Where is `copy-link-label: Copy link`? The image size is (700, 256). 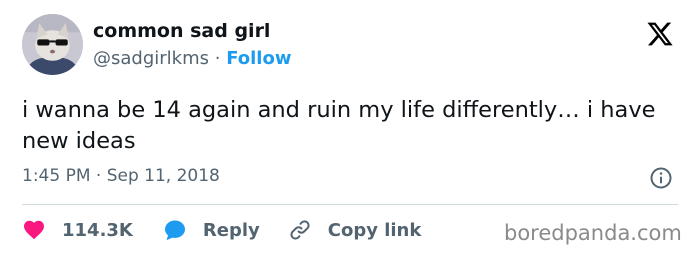 copy-link-label: Copy link is located at coordinates (374, 230).